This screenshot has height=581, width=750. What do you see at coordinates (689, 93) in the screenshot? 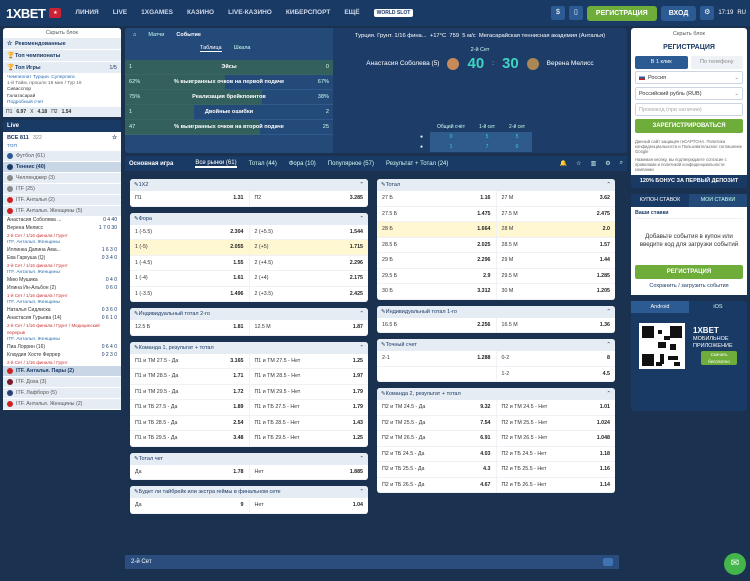
I see `currency-select: Российский рубль (RUB) ⌄` at bounding box center [689, 93].